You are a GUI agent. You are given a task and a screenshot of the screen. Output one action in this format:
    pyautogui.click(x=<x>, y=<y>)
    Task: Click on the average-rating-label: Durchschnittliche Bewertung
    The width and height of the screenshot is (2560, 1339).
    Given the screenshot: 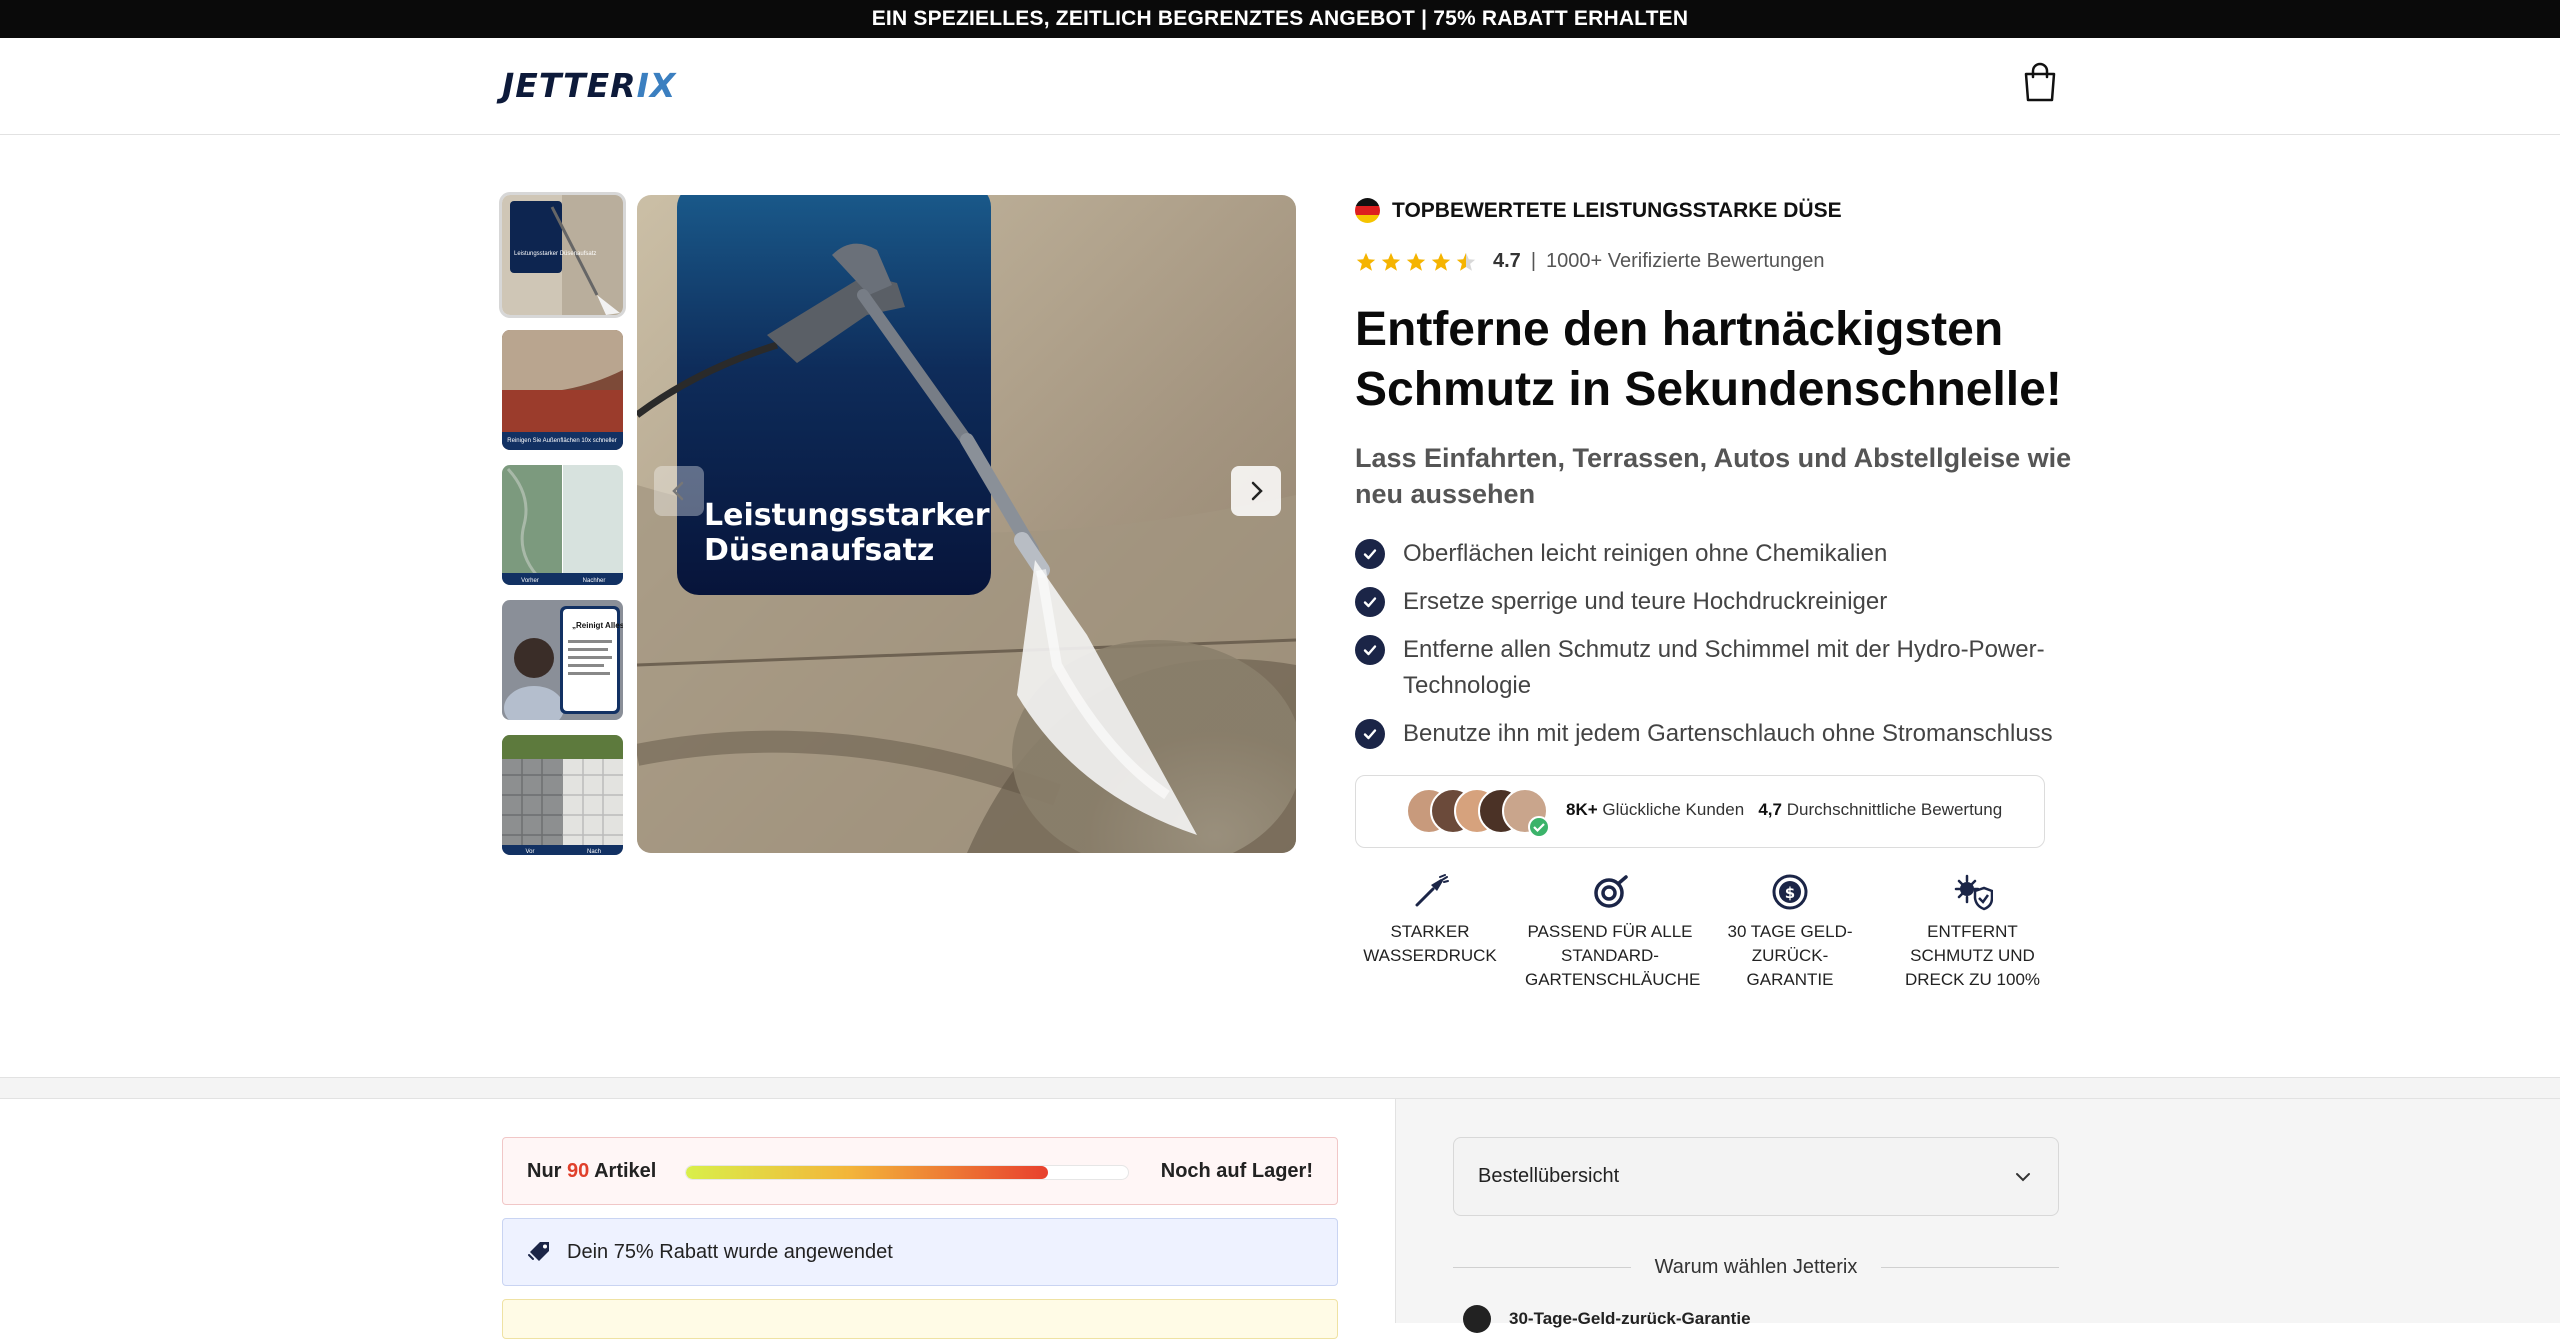 What is the action you would take?
    pyautogui.click(x=1894, y=809)
    